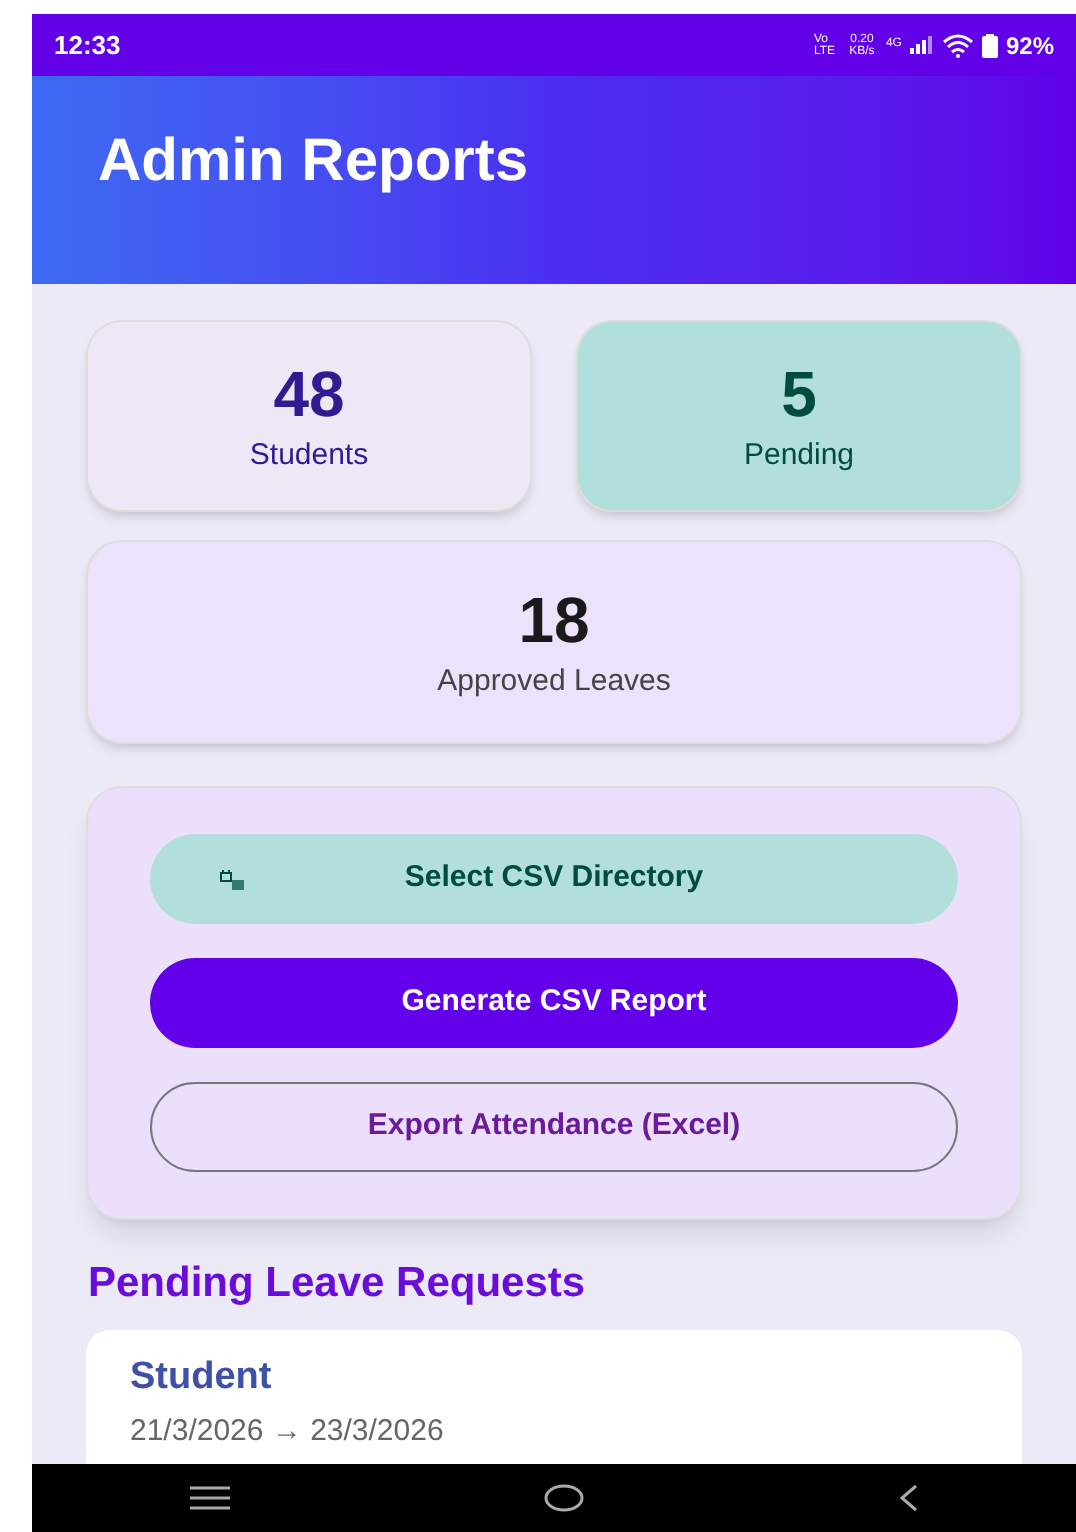 The width and height of the screenshot is (1076, 1532). I want to click on stat-label: Pending, so click(799, 455).